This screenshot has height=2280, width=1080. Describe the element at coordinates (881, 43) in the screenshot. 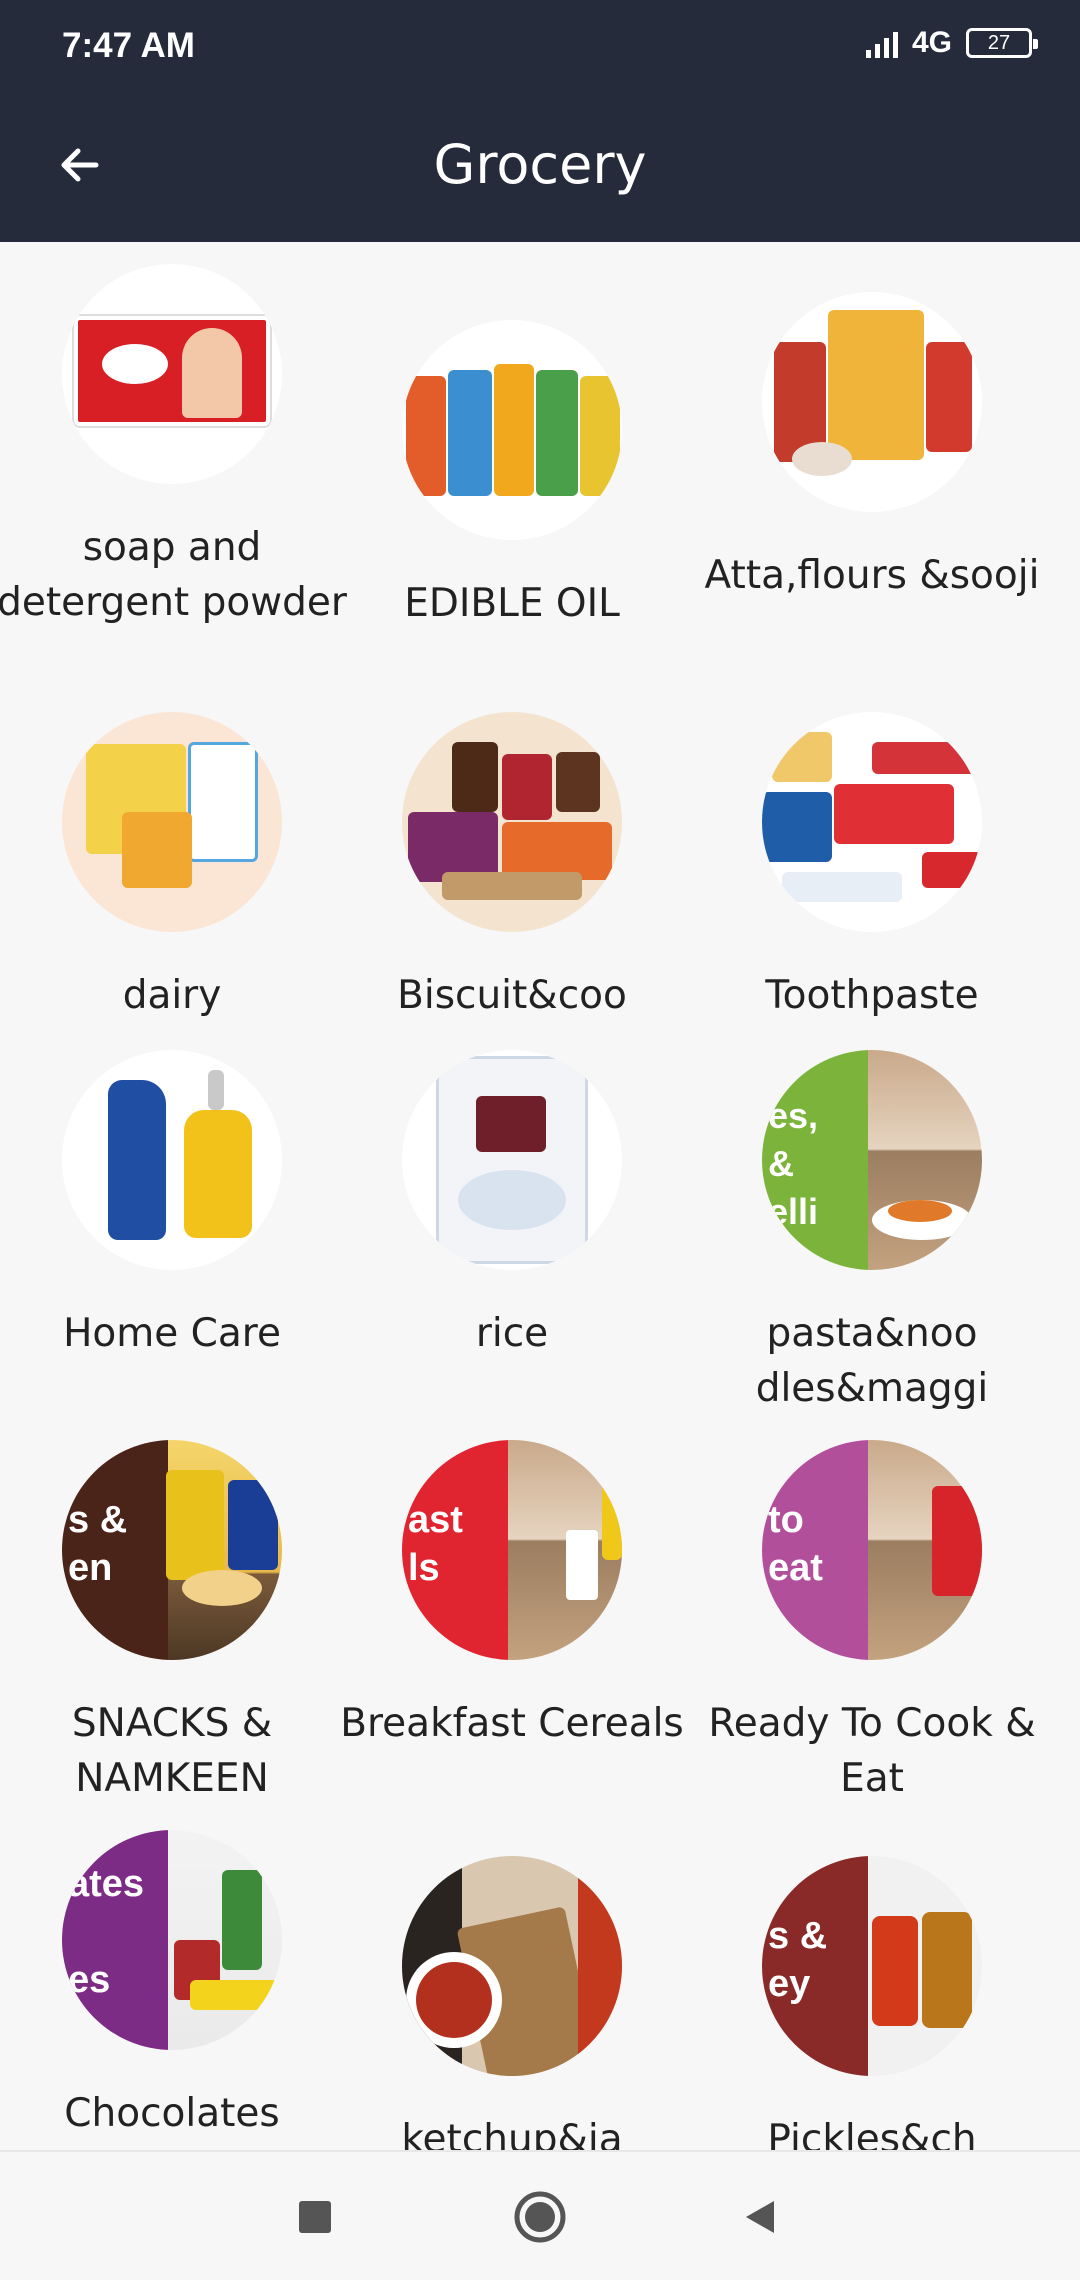

I see `signal-icon` at that location.